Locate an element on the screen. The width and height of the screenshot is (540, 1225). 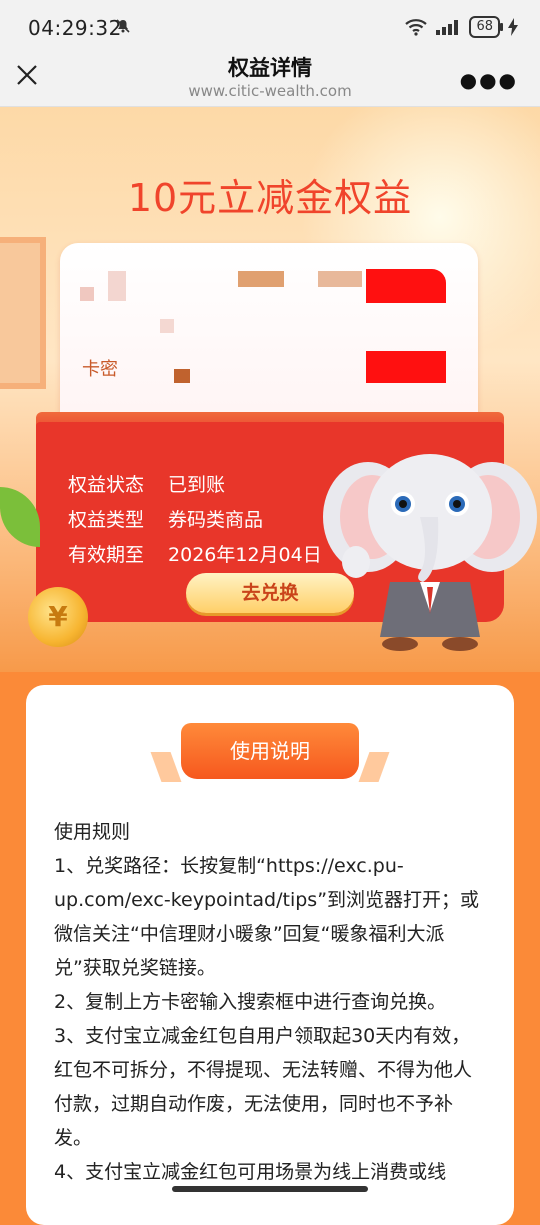
info-label: 有效期至 is located at coordinates (106, 555).